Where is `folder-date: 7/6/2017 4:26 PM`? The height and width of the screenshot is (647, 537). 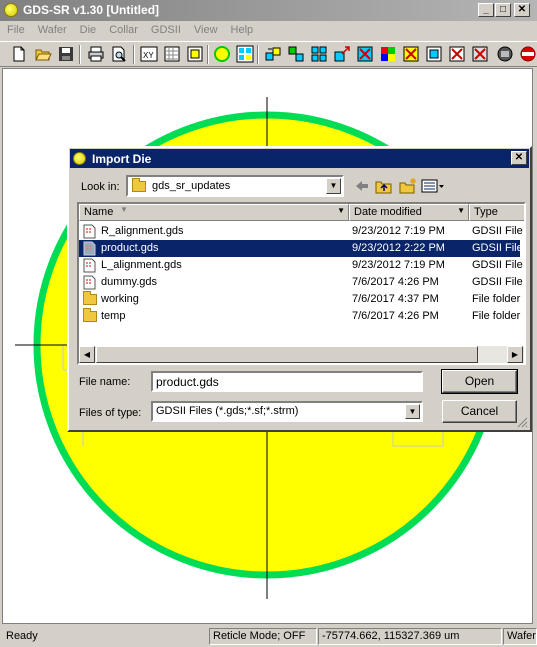
folder-date: 7/6/2017 4:26 PM is located at coordinates (395, 316).